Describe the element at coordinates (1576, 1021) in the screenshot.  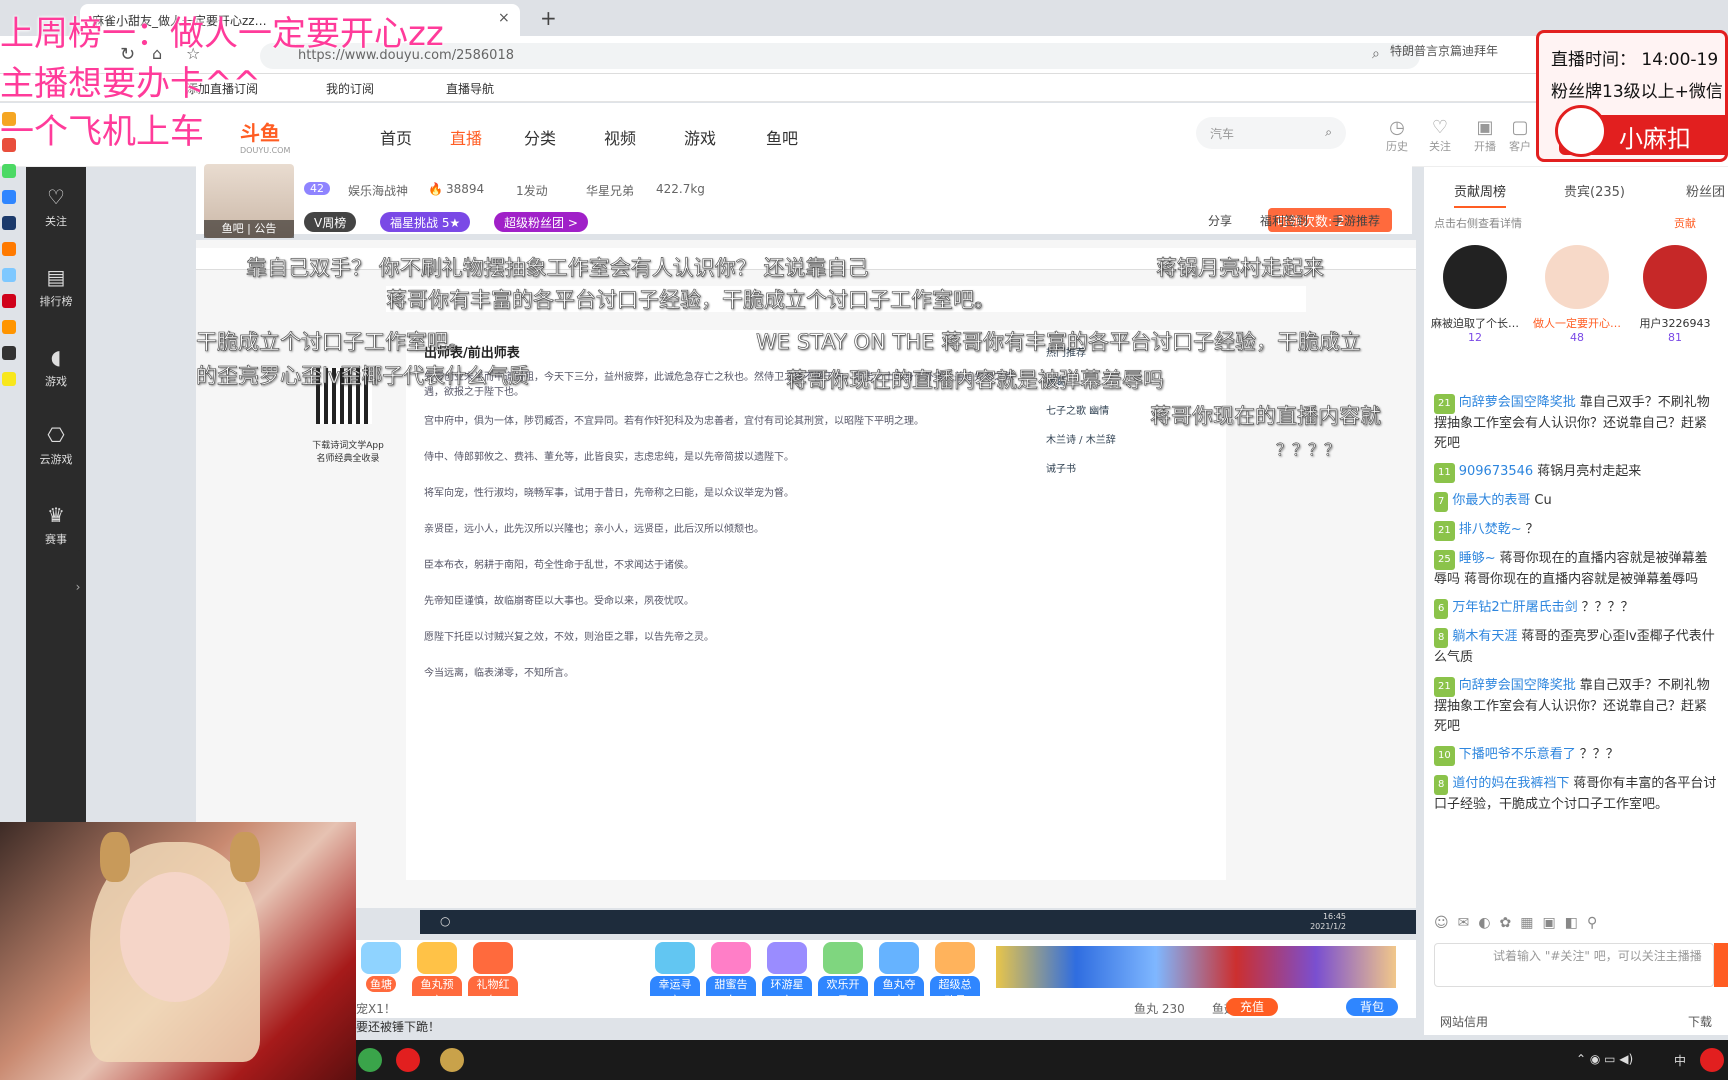
I see `panel-footer: 网站信用 下载` at that location.